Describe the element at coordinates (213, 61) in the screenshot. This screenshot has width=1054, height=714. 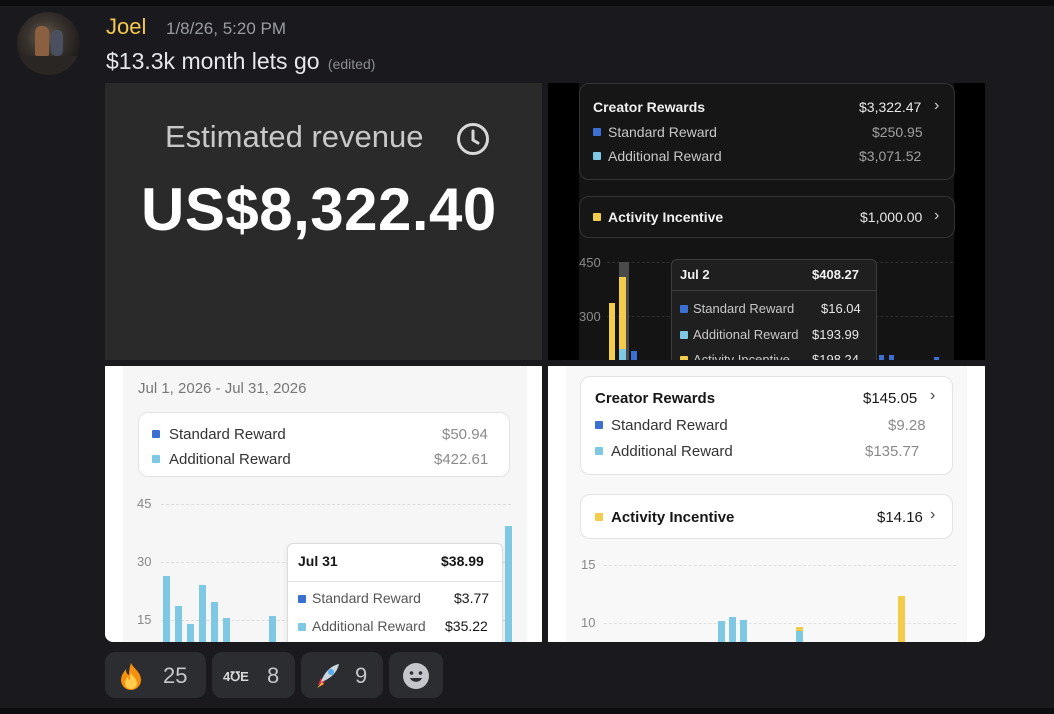
I see `message-body: $13.3k month lets go` at that location.